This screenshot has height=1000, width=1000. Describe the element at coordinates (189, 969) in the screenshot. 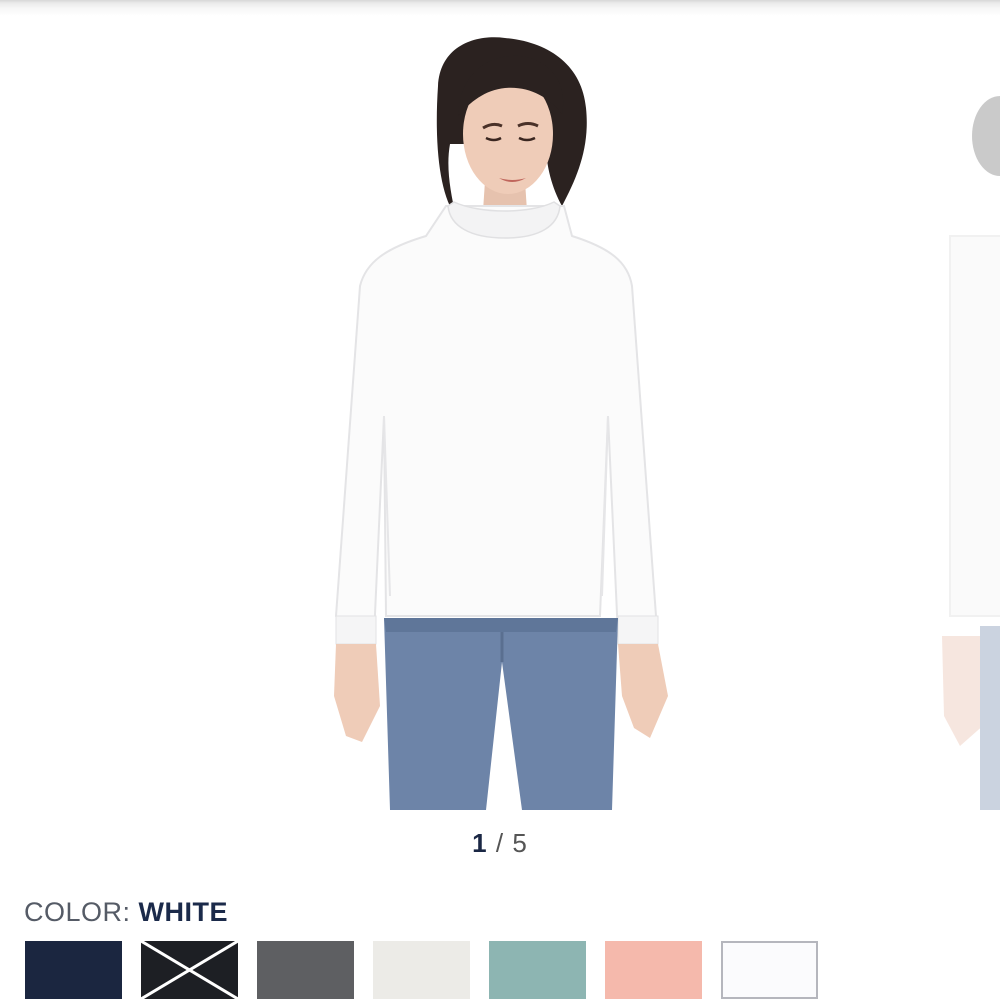

I see `swatch-black-white-pattern` at that location.